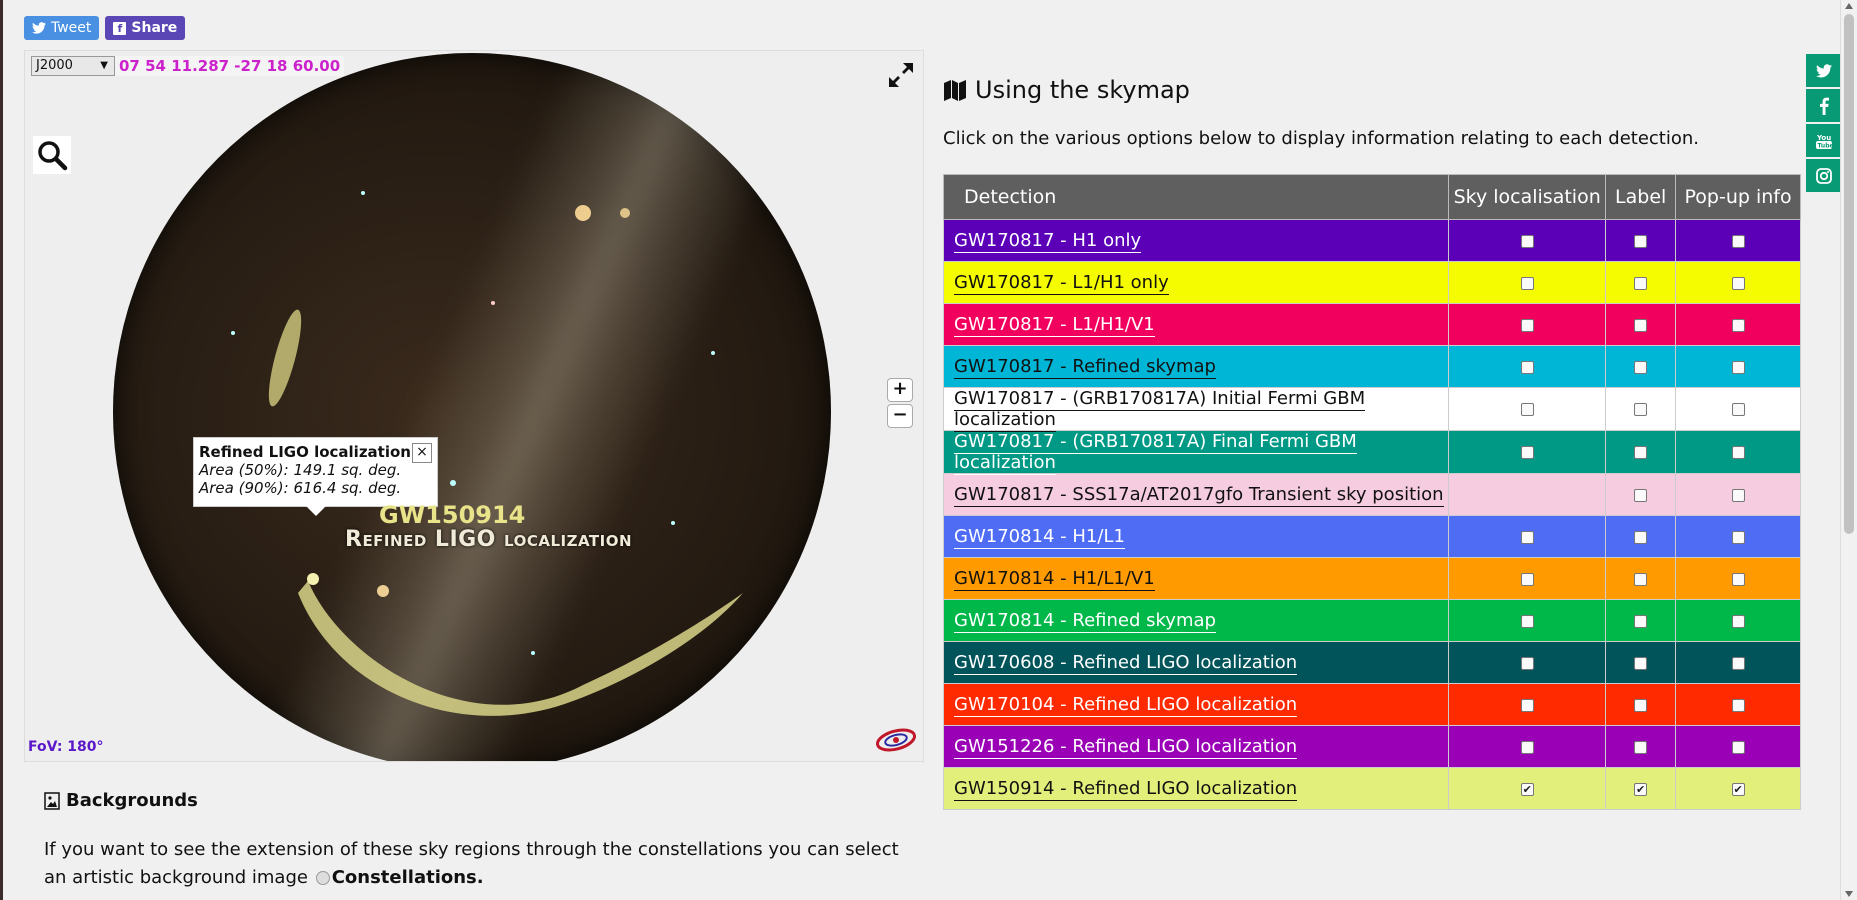 This screenshot has height=900, width=1857. What do you see at coordinates (52, 155) in the screenshot?
I see `search-button` at bounding box center [52, 155].